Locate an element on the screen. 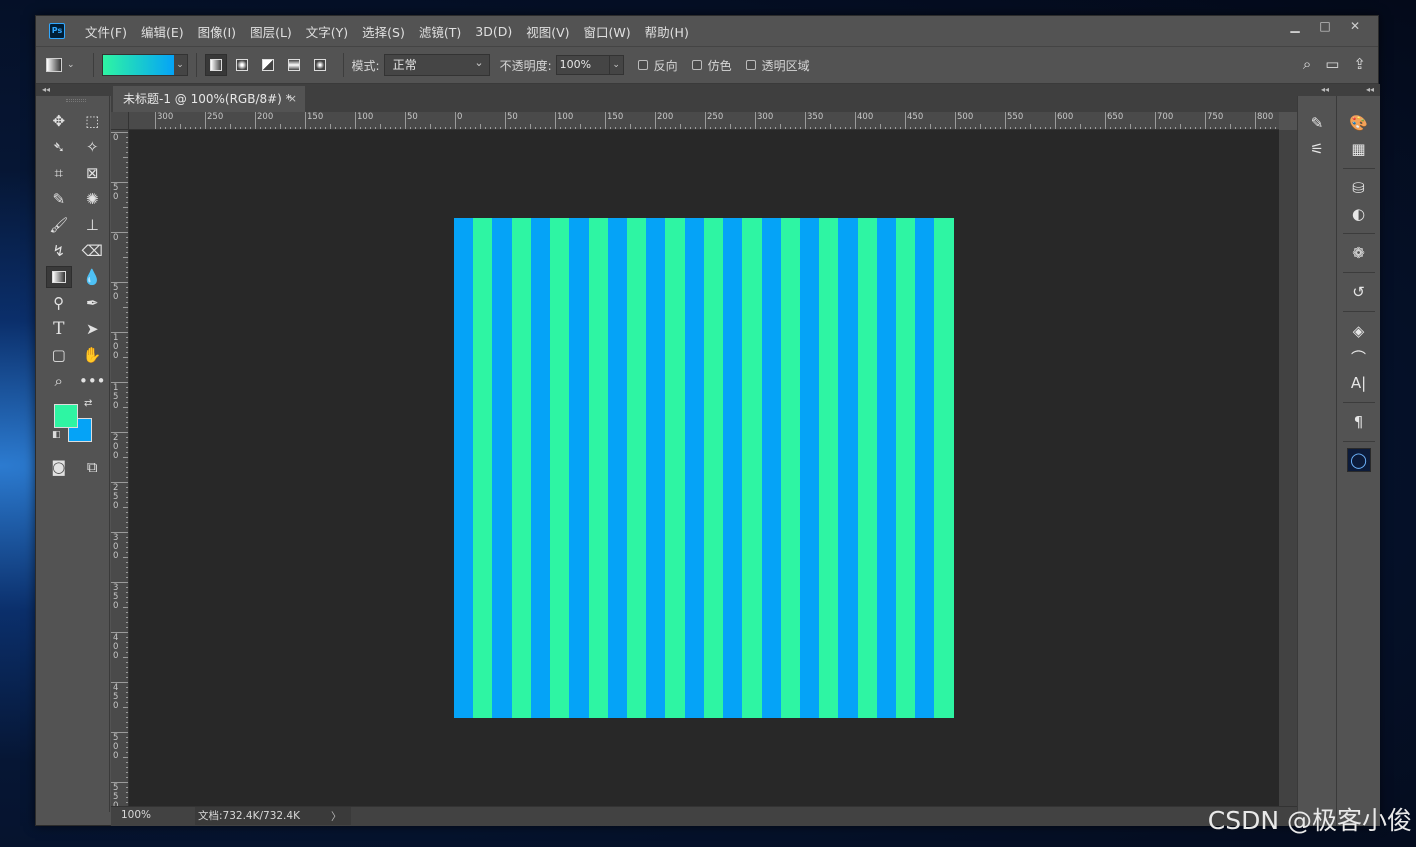 The width and height of the screenshot is (1416, 847). swap-colors-icon: ⇄ is located at coordinates (88, 403).